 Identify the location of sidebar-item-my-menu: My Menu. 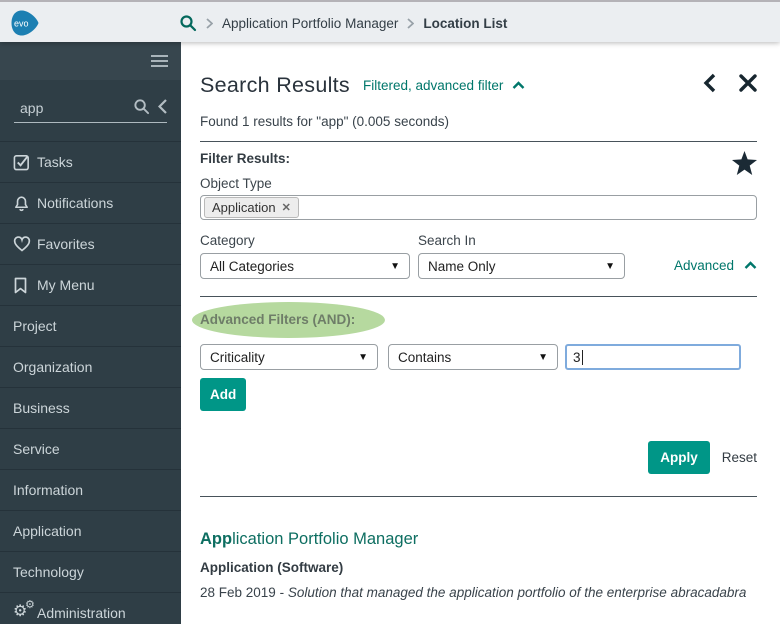
(90, 284).